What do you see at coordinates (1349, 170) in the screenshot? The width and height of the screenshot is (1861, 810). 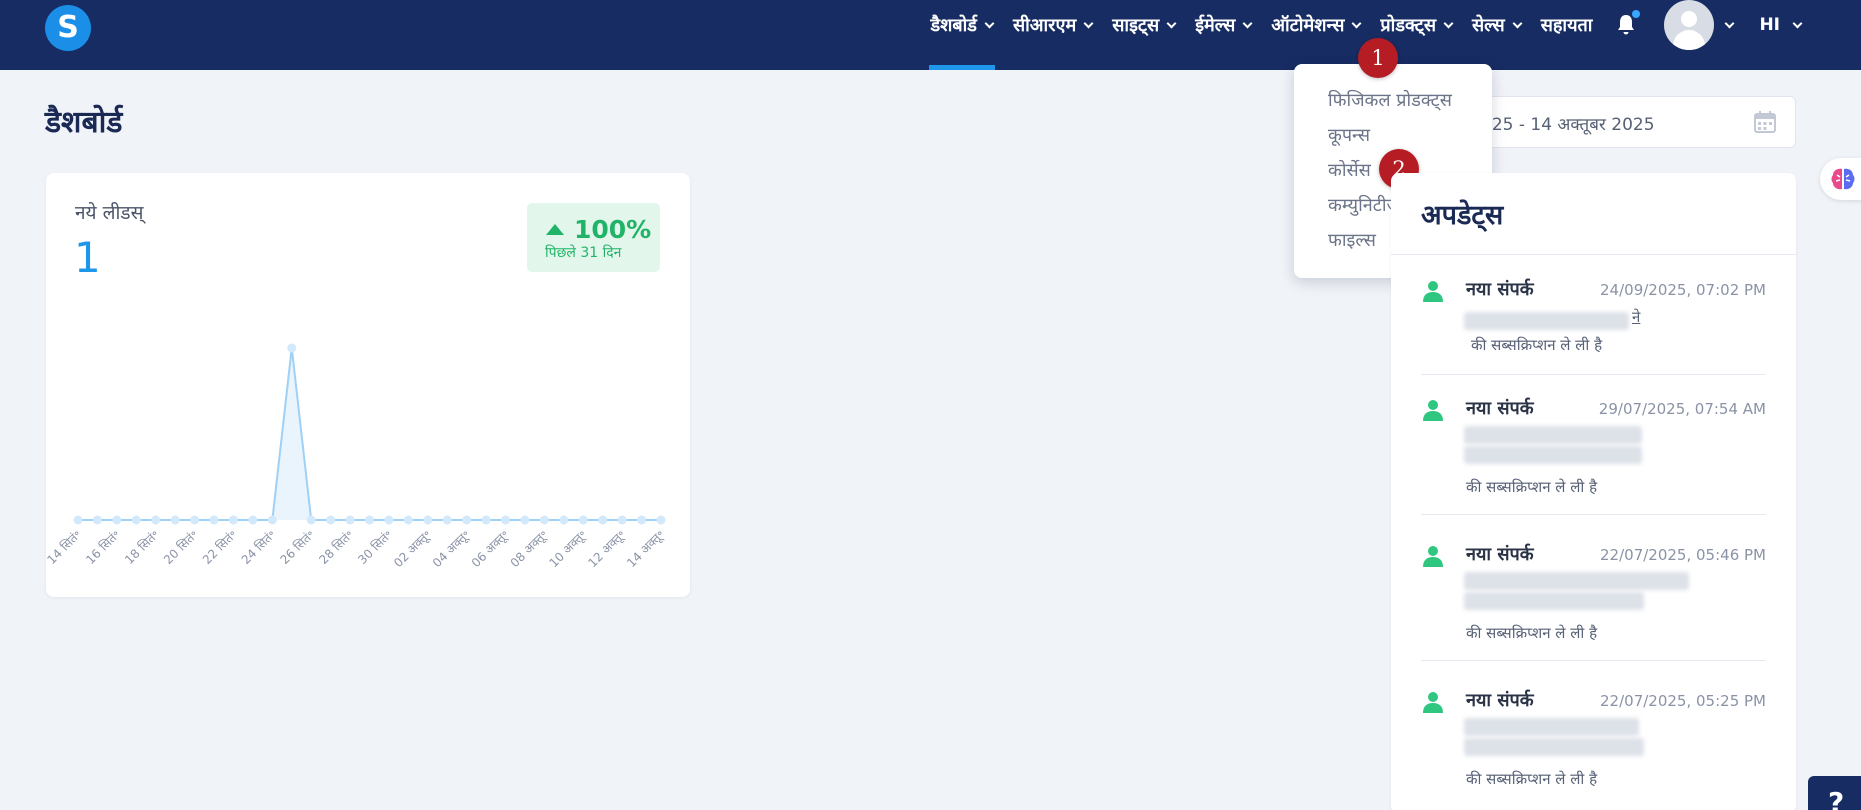 I see `dropdown-item-courses: कोर्सेस` at bounding box center [1349, 170].